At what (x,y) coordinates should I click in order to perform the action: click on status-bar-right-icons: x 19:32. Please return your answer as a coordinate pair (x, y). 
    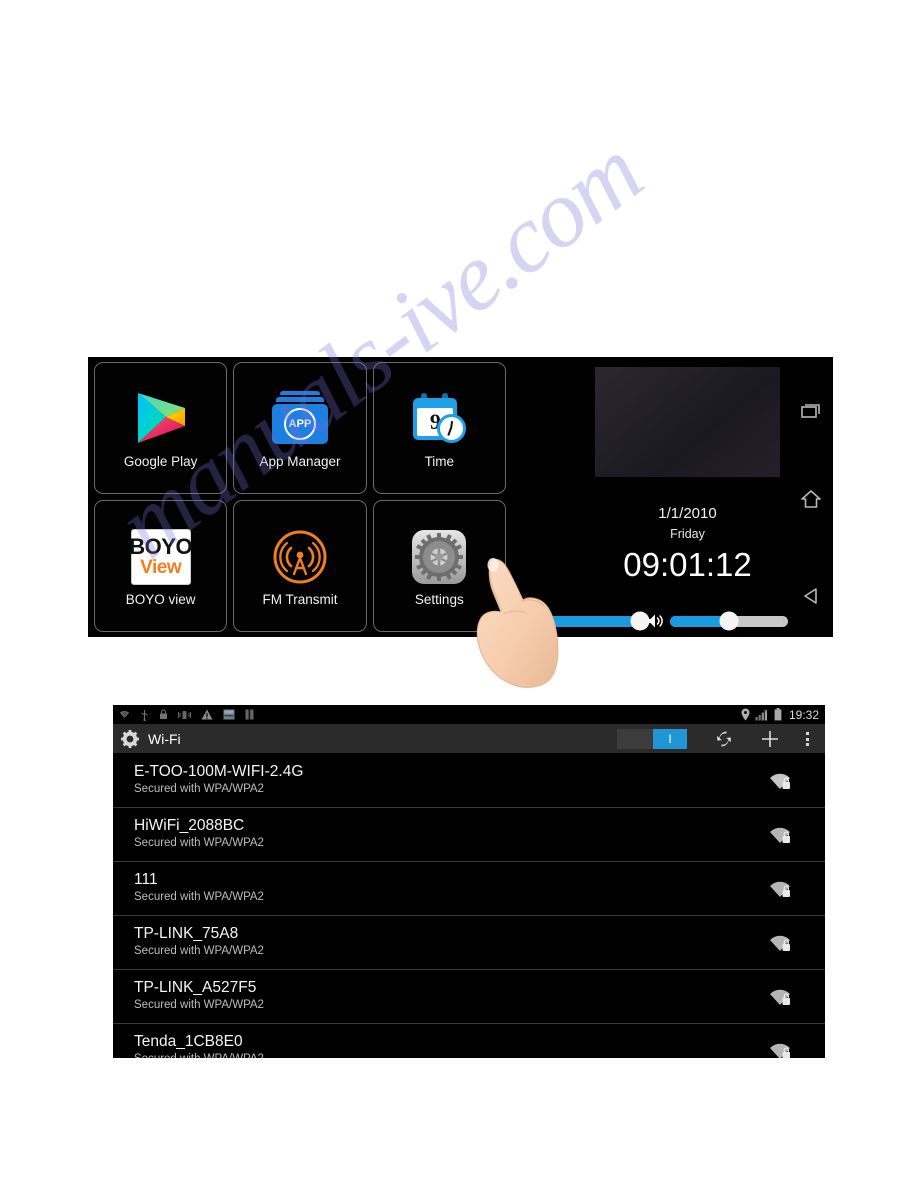
    Looking at the image, I should click on (780, 714).